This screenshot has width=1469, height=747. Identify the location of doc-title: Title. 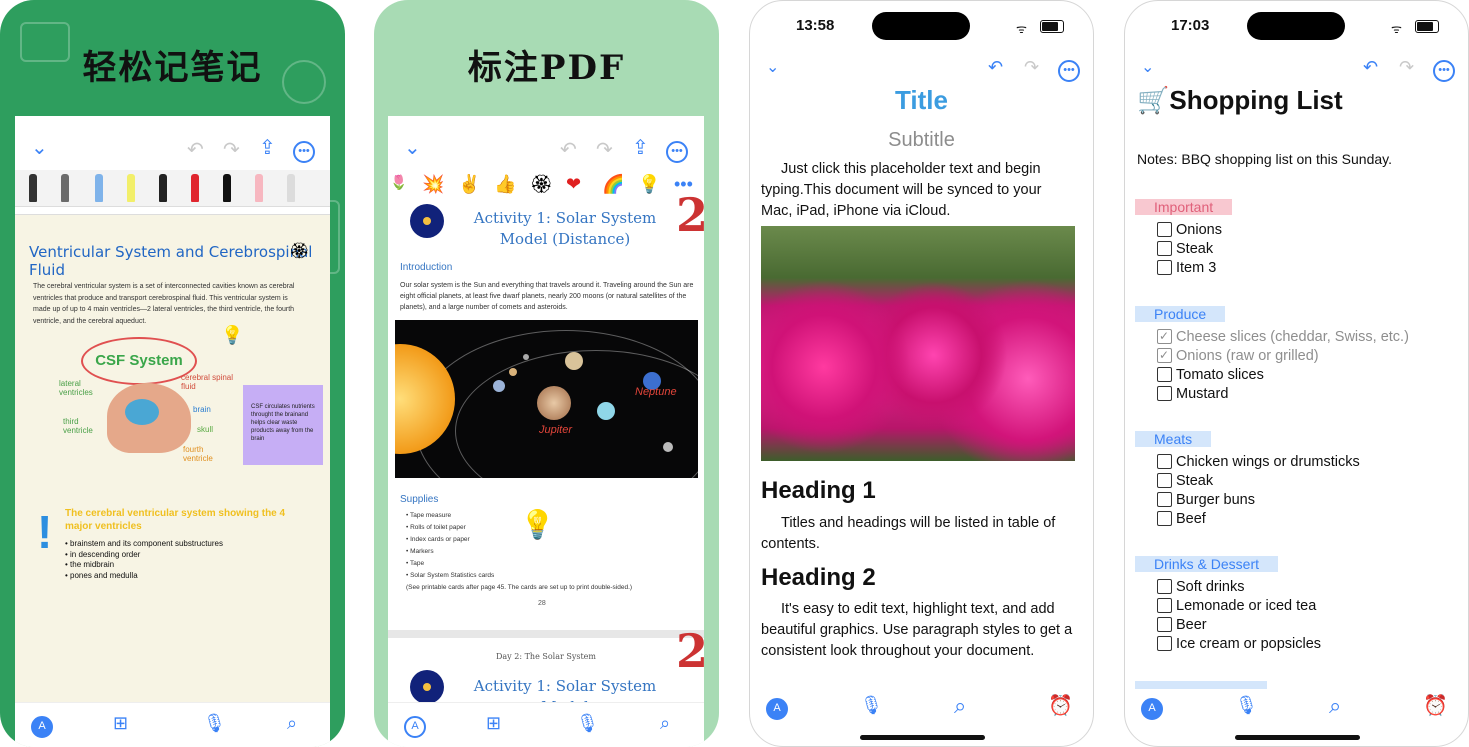
(921, 100).